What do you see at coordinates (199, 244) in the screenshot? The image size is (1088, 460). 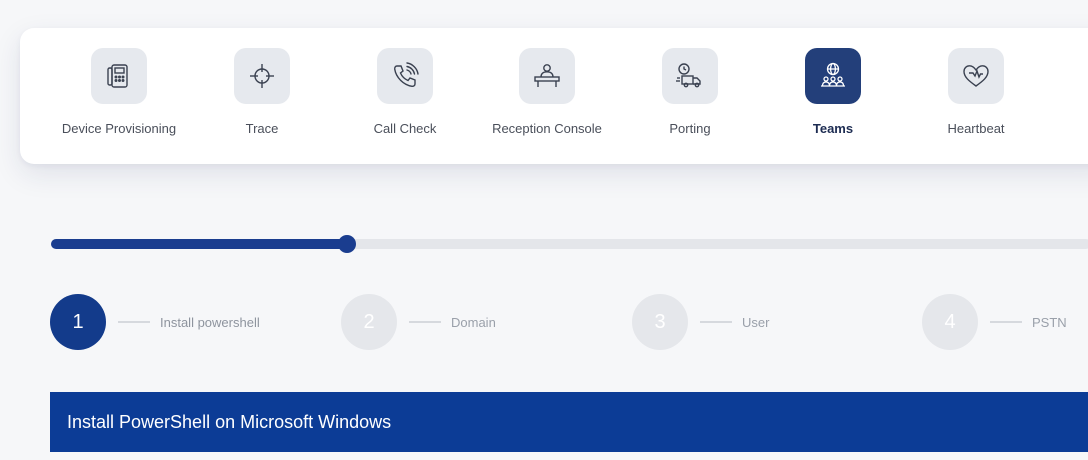 I see `progress-fill` at bounding box center [199, 244].